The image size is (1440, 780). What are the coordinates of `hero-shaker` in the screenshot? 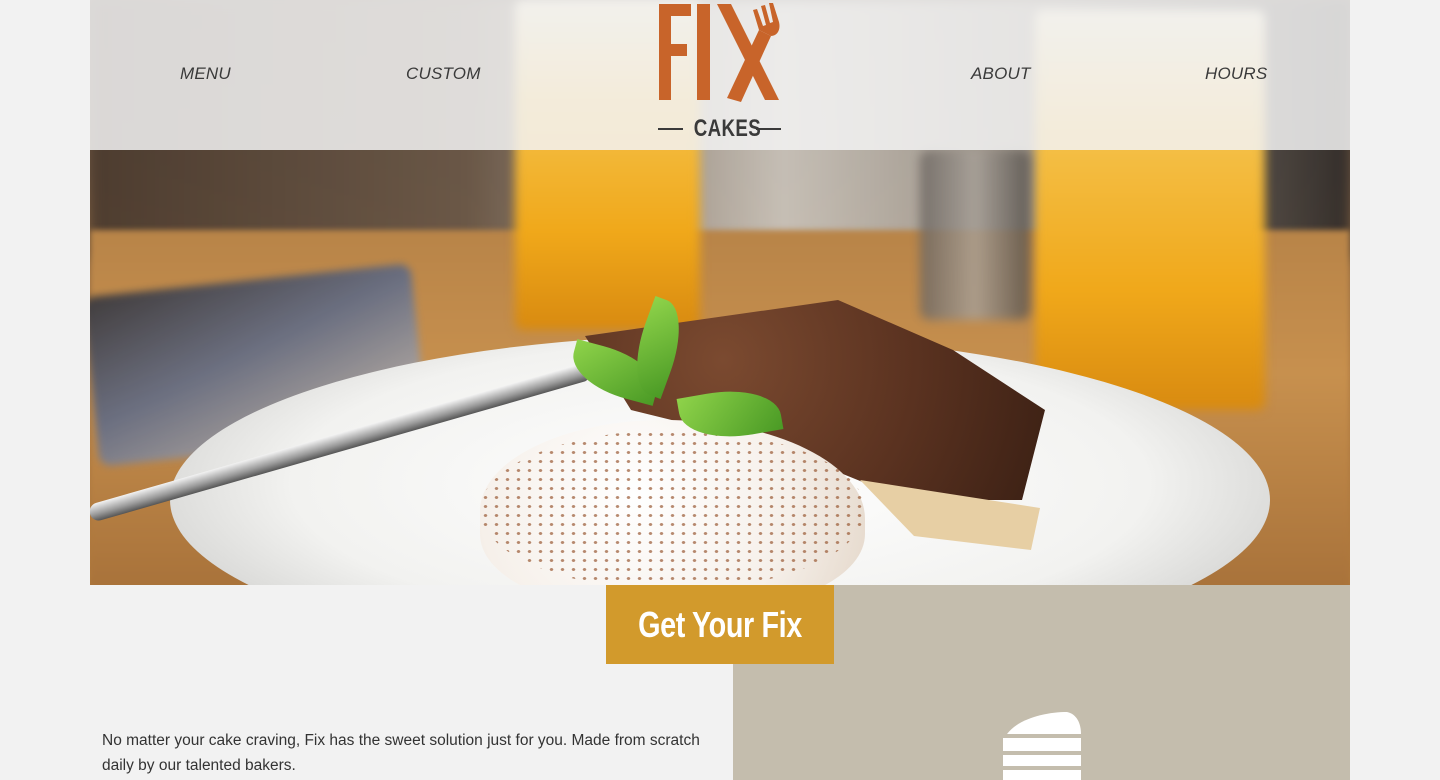 It's located at (975, 235).